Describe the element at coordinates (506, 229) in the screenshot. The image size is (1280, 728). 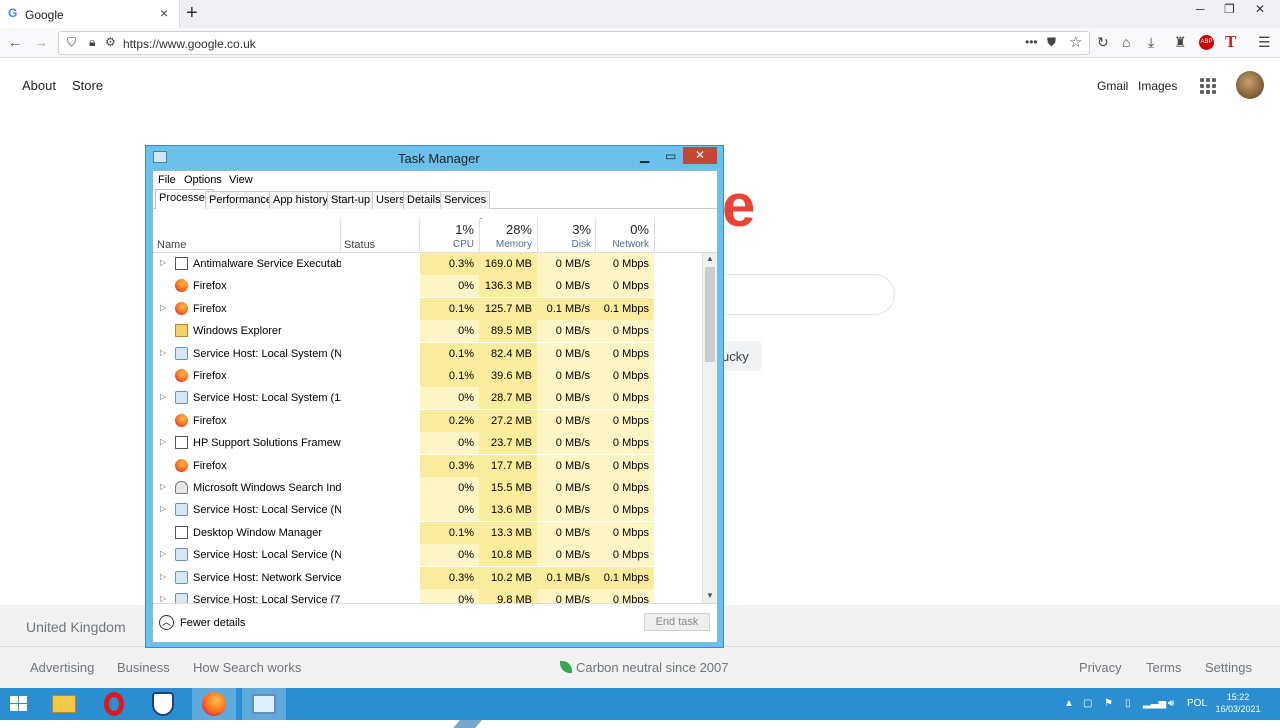
I see `memory-total: 28%` at that location.